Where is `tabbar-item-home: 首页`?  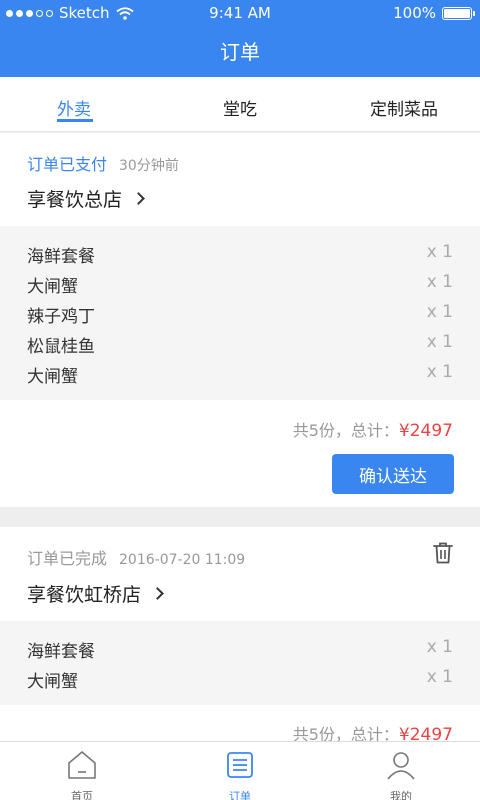
tabbar-item-home: 首页 is located at coordinates (82, 774).